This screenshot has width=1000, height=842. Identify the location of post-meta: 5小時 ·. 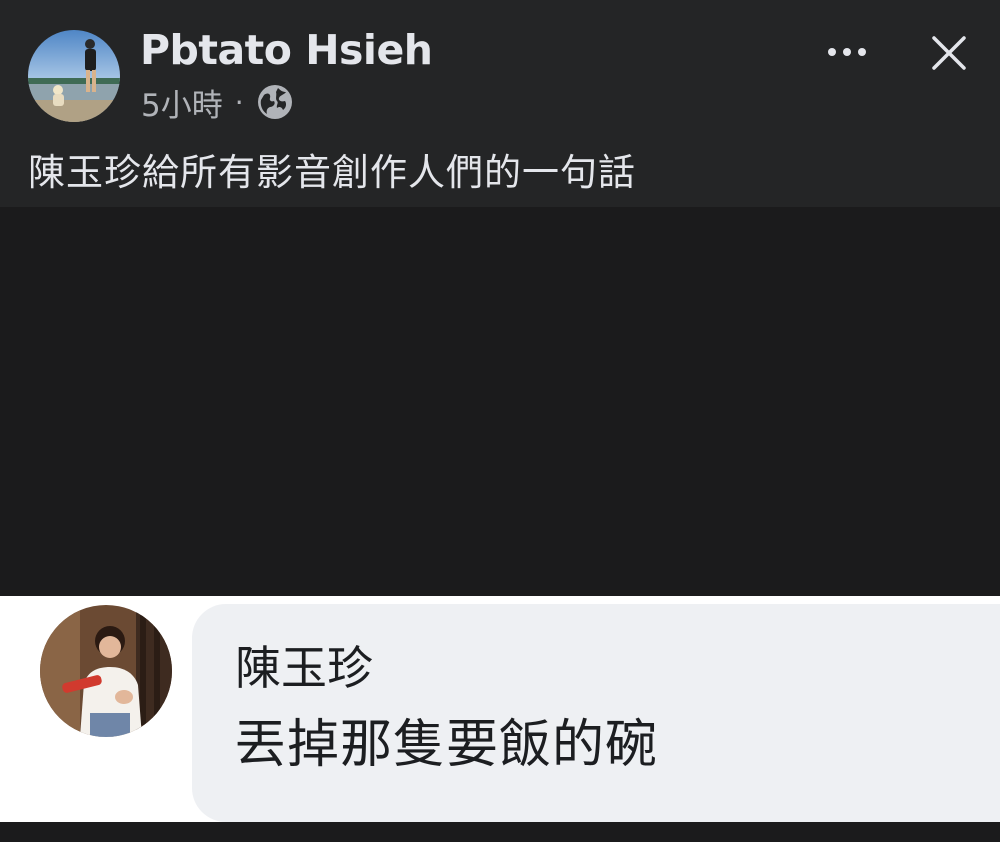
(217, 102).